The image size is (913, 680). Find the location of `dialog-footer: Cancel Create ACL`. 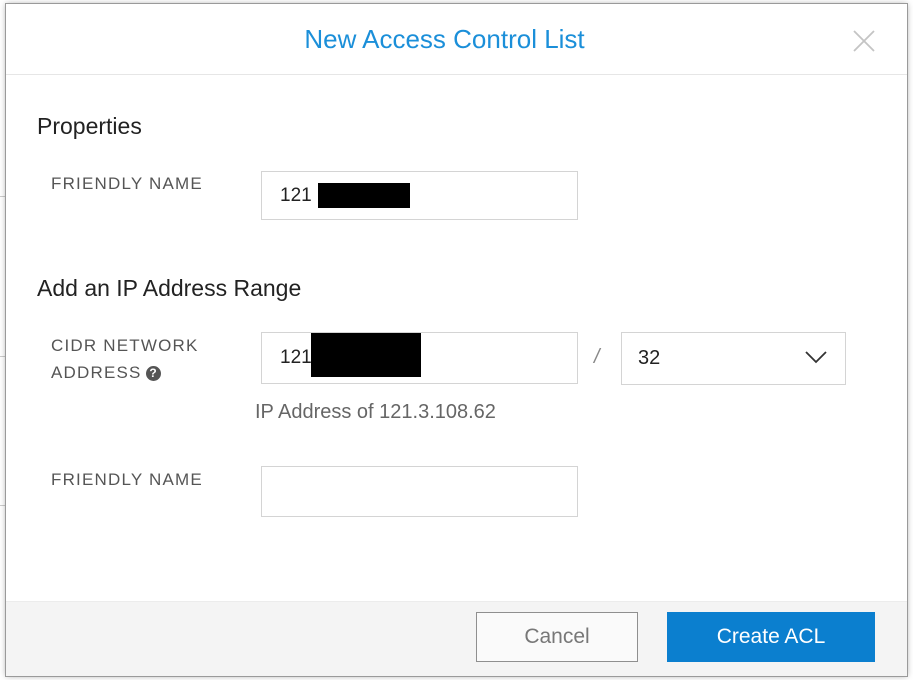

dialog-footer: Cancel Create ACL is located at coordinates (456, 638).